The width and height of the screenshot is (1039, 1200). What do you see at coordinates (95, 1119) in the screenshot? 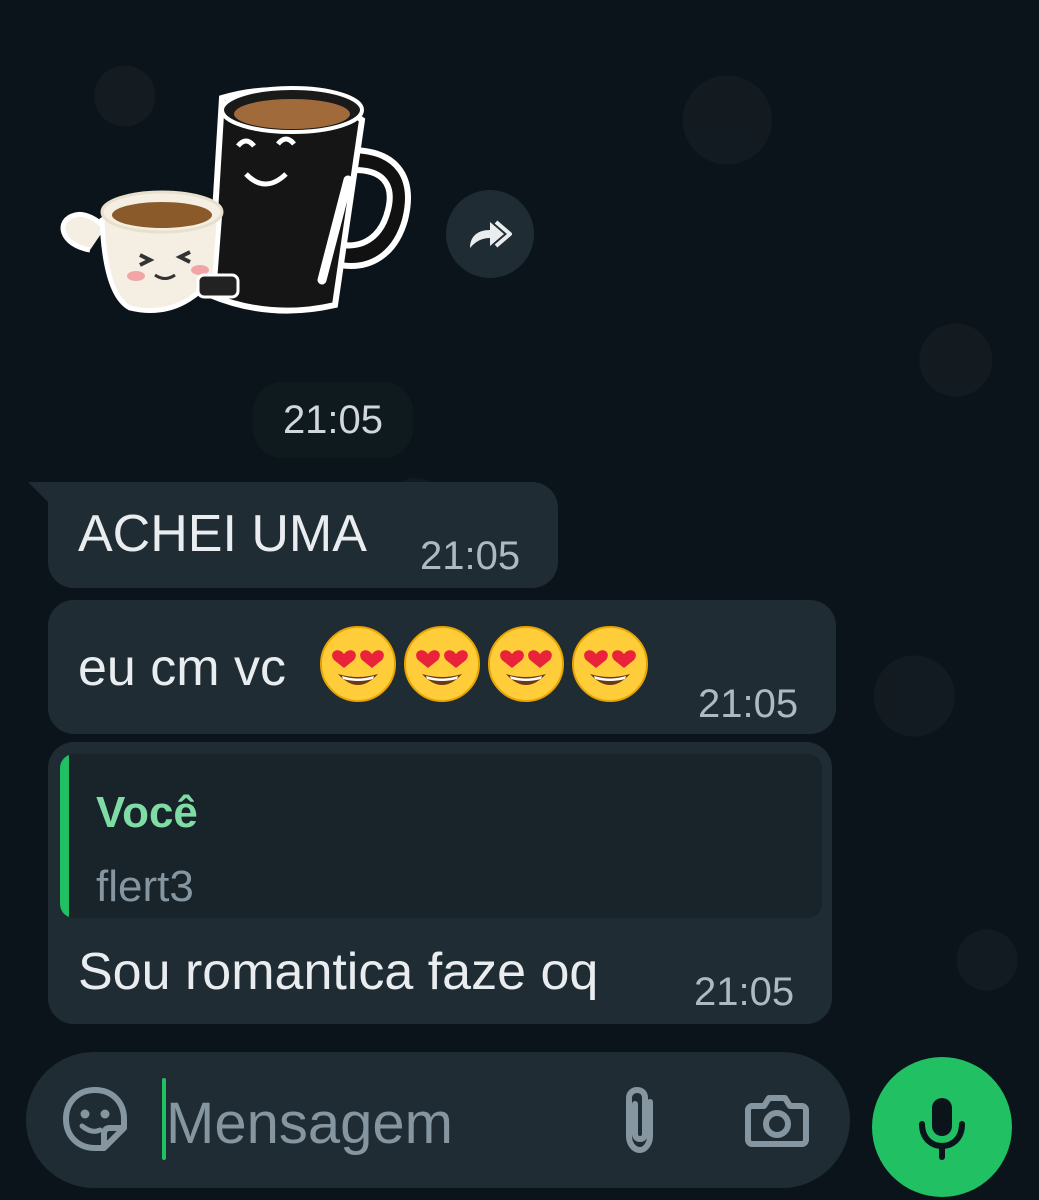
I see `sticker-icon` at bounding box center [95, 1119].